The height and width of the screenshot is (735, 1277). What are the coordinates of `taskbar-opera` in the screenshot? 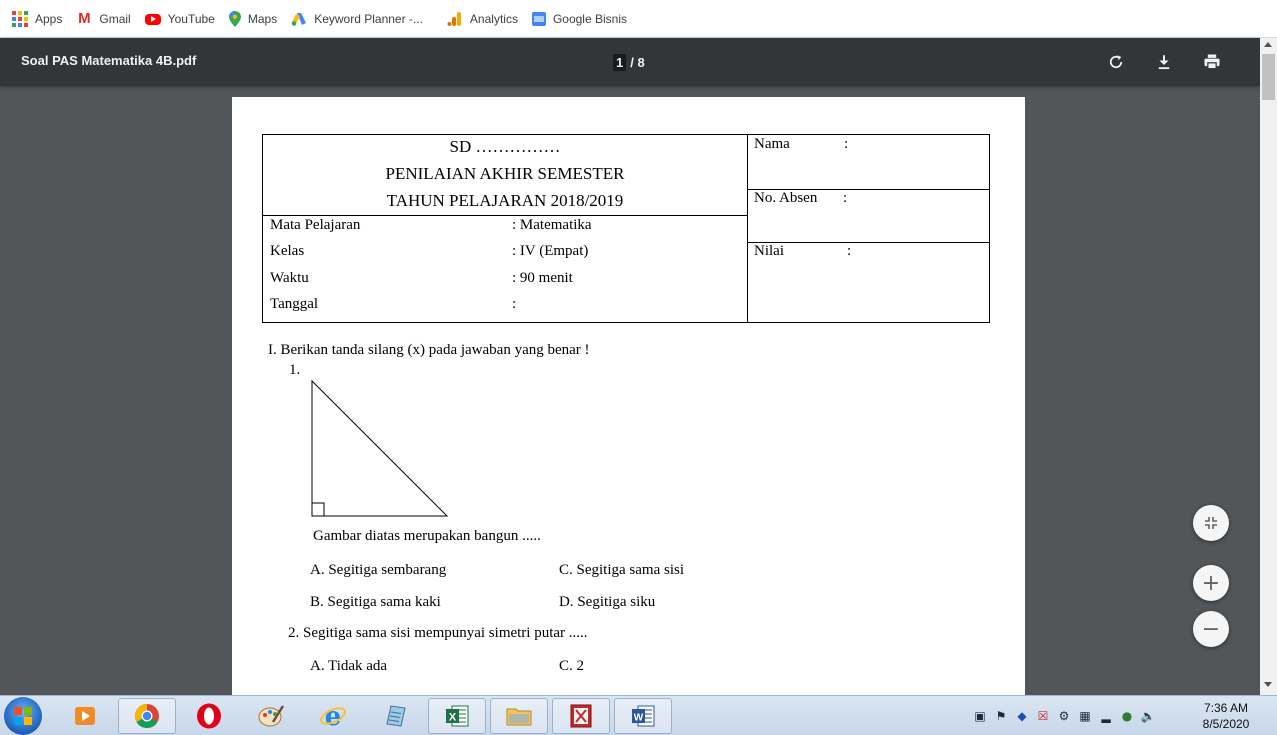 It's located at (209, 716).